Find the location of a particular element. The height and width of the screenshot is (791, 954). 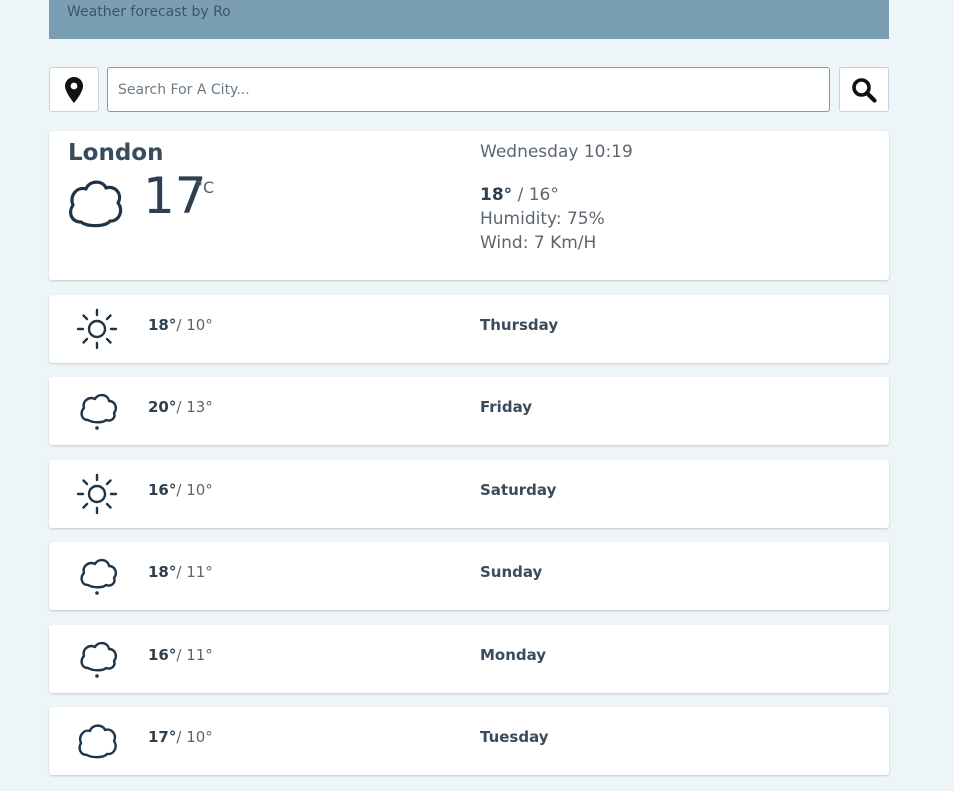

forecast-temp-range: 16°/ 11° is located at coordinates (180, 655).